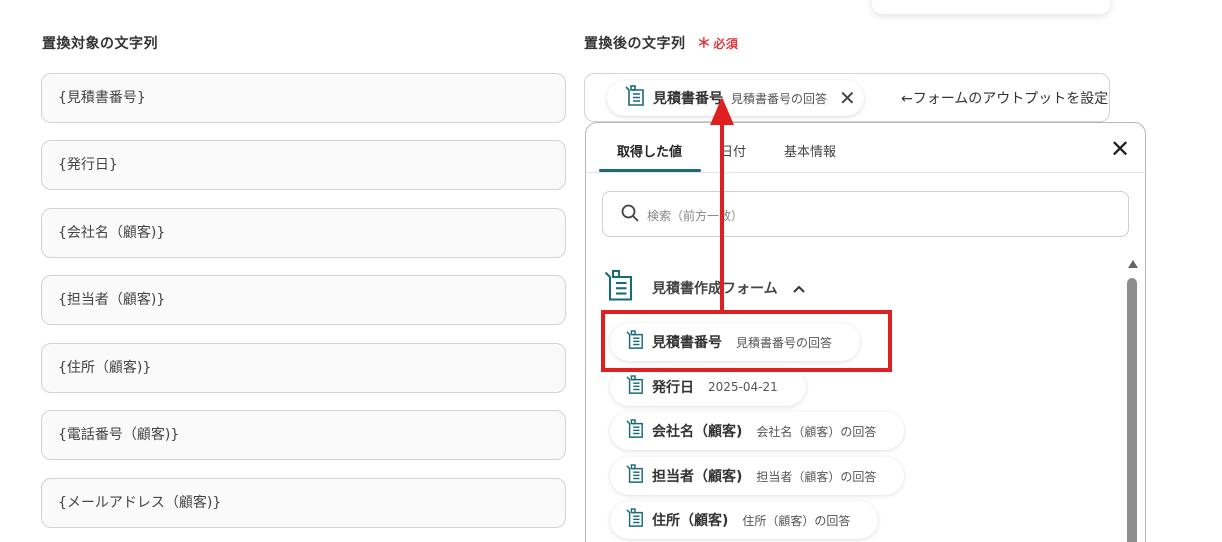 The height and width of the screenshot is (542, 1222). I want to click on scroll-up-arrow-icon, so click(1133, 264).